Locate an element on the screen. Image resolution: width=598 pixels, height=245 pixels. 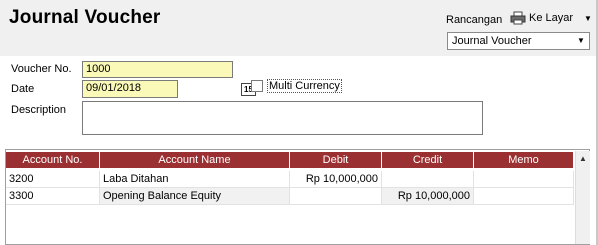
voucher-no-label: Voucher No. is located at coordinates (41, 69).